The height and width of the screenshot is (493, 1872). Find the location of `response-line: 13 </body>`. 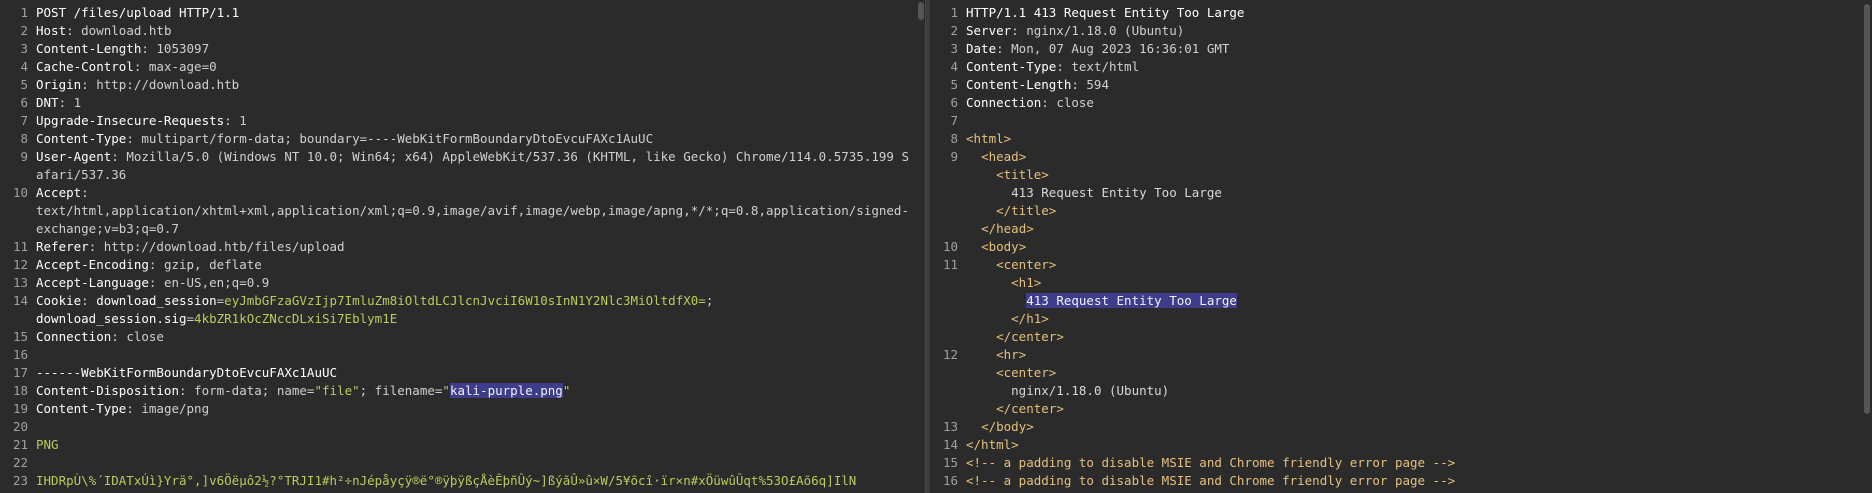

response-line: 13 </body> is located at coordinates (1401, 427).